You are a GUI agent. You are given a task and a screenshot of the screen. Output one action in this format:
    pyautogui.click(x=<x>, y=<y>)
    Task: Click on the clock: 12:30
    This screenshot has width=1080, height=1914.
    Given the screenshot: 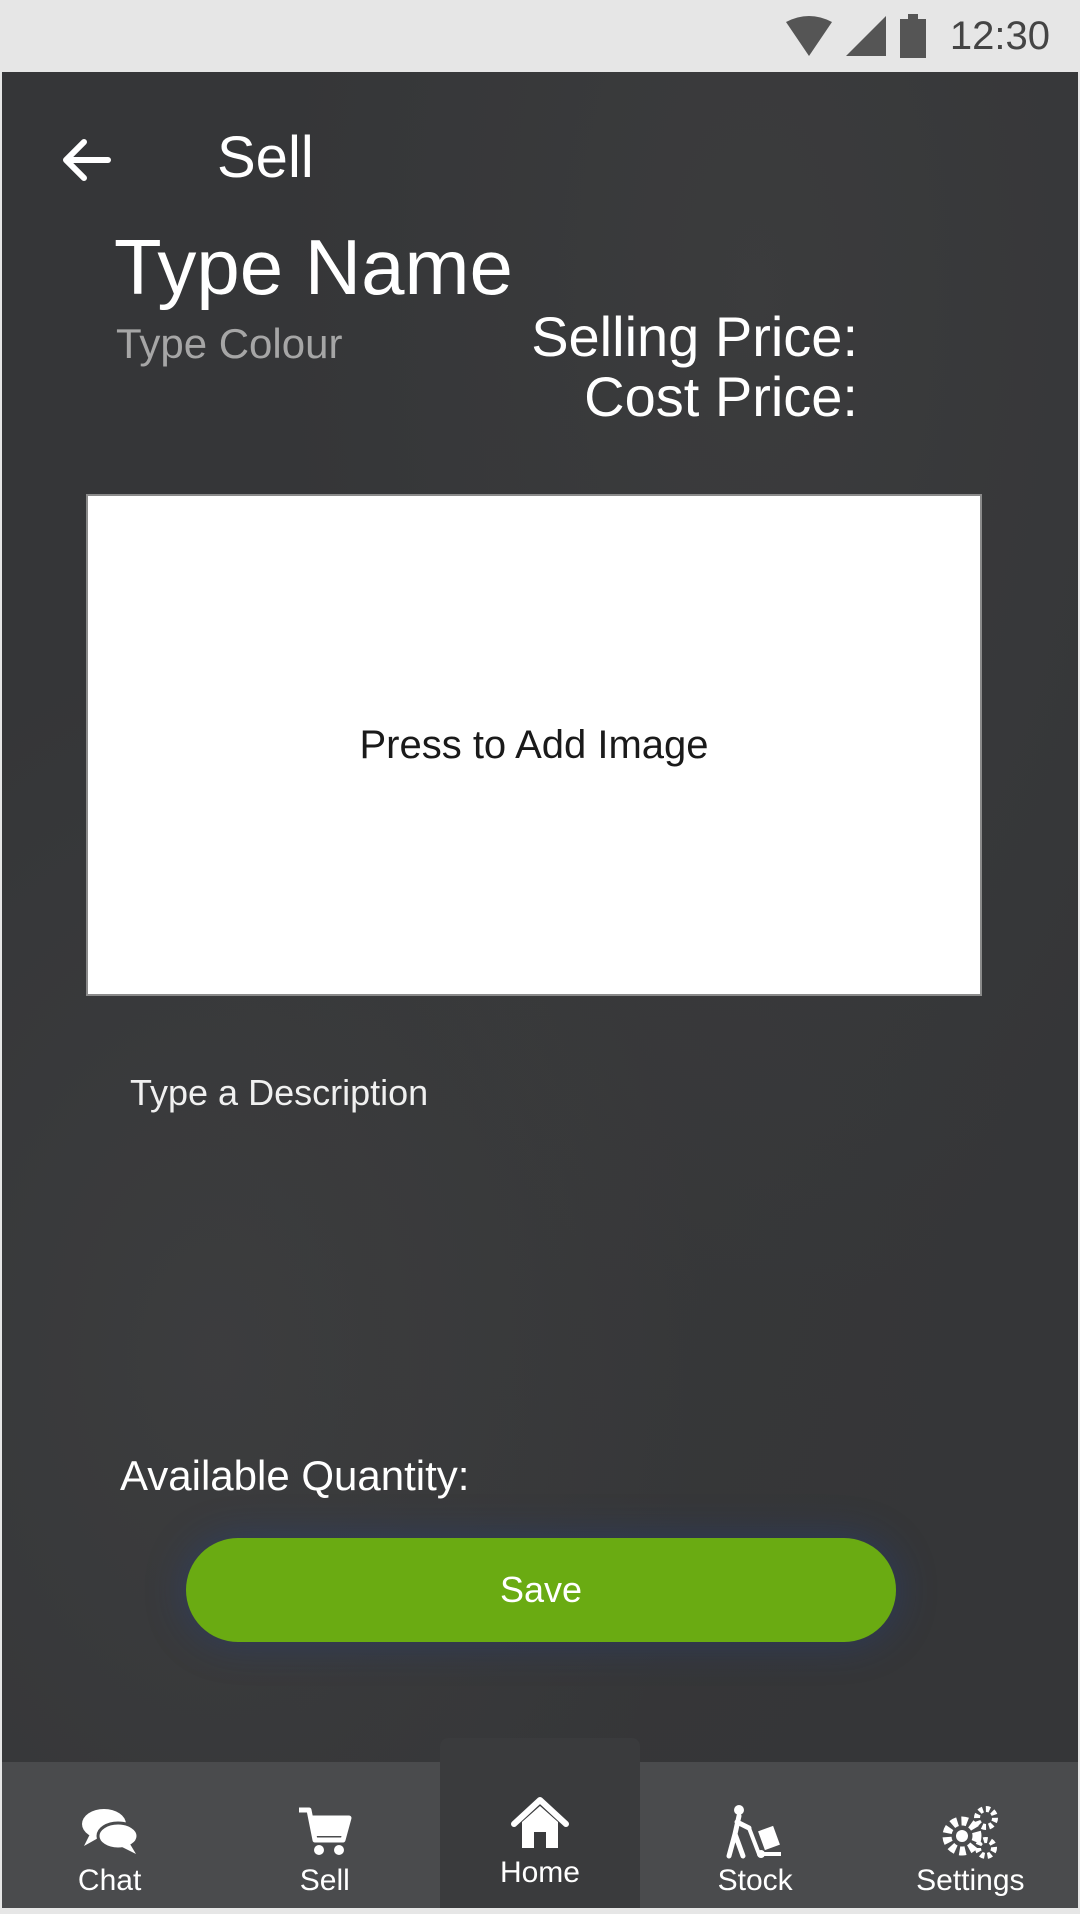 What is the action you would take?
    pyautogui.click(x=999, y=35)
    